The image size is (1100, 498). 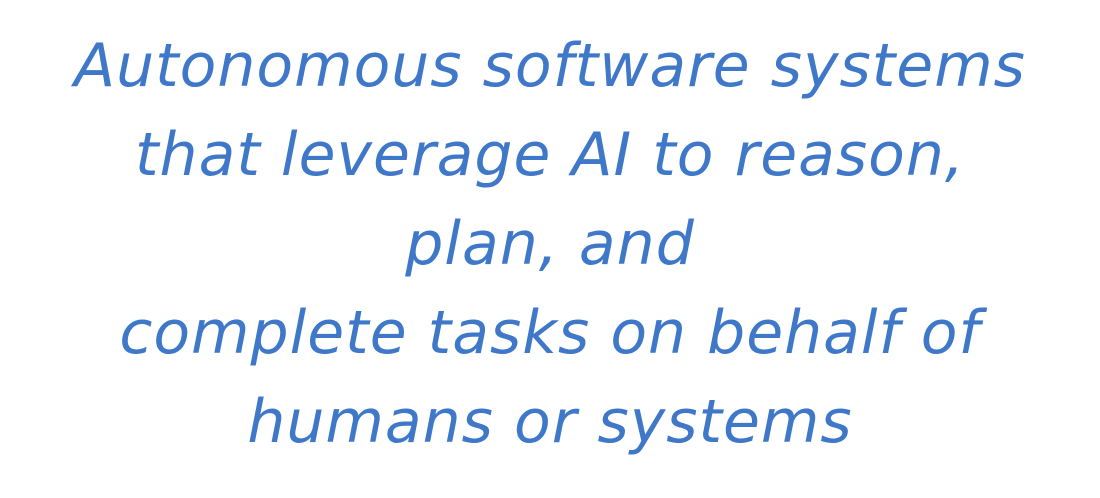 I want to click on text-line-5: humans or systems, so click(x=550, y=422).